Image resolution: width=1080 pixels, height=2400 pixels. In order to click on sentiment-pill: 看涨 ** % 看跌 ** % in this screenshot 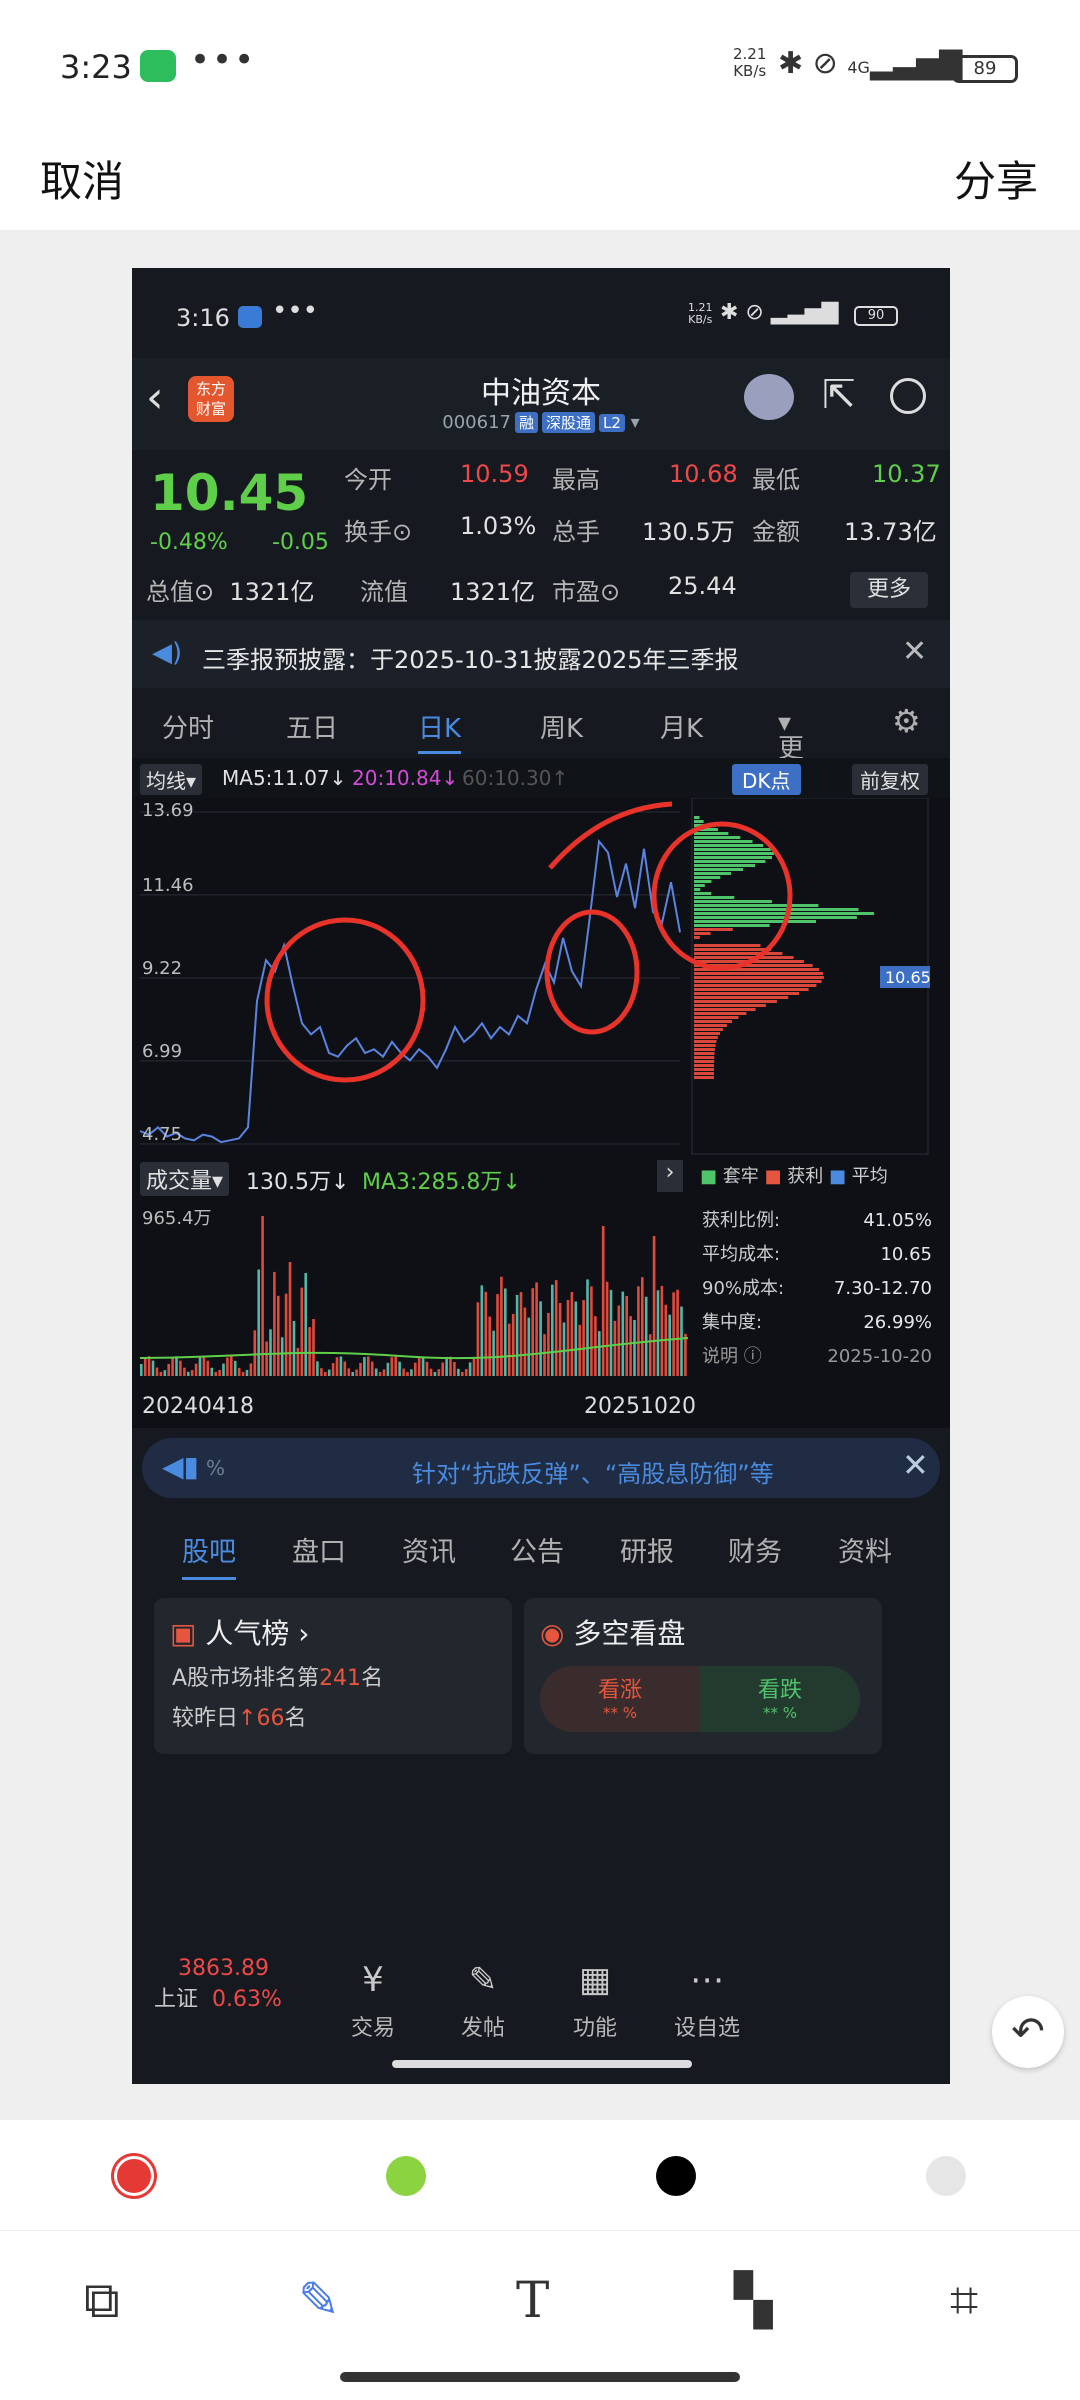, I will do `click(700, 1699)`.